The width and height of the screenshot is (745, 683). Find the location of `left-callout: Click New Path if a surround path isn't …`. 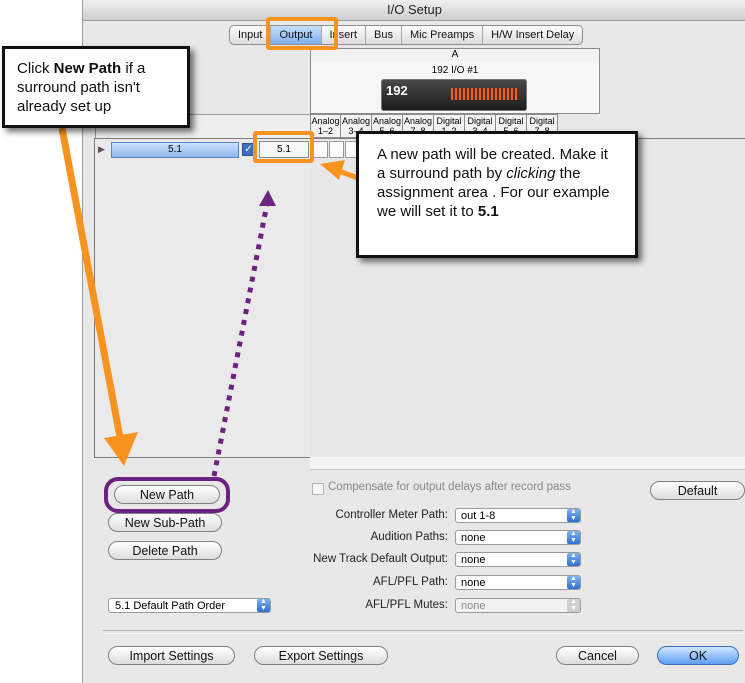

left-callout: Click New Path if a surround path isn't … is located at coordinates (96, 87).